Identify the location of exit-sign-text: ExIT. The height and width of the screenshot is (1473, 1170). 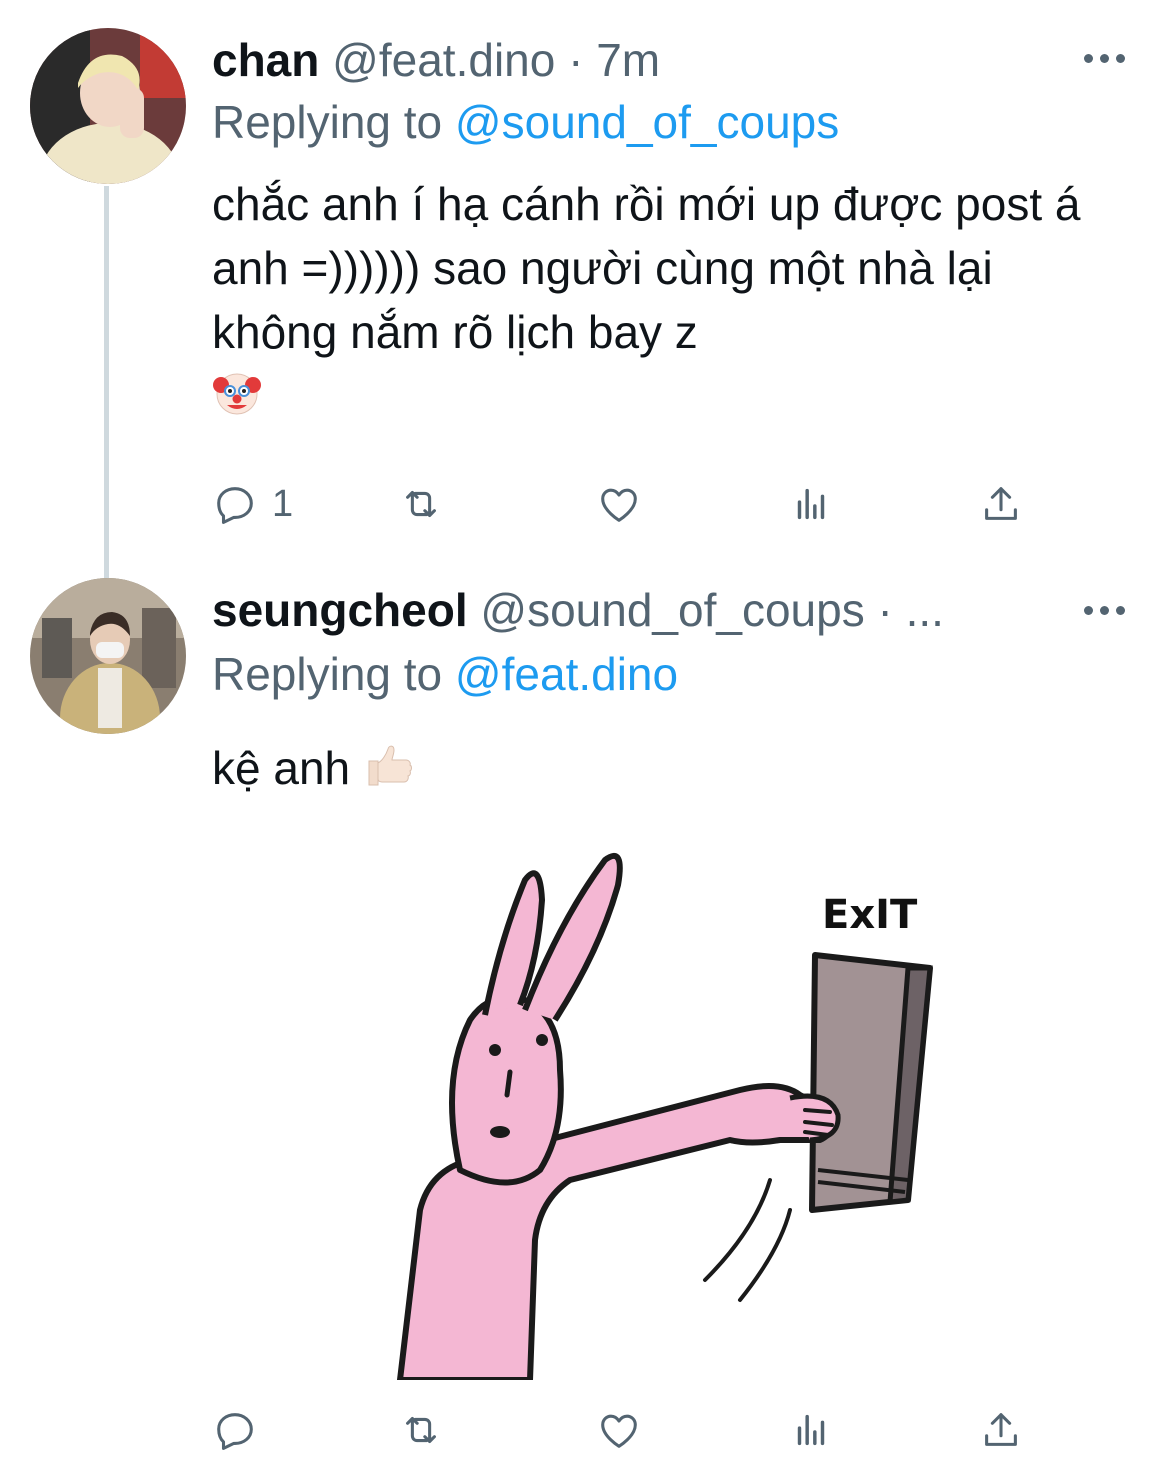
(870, 915).